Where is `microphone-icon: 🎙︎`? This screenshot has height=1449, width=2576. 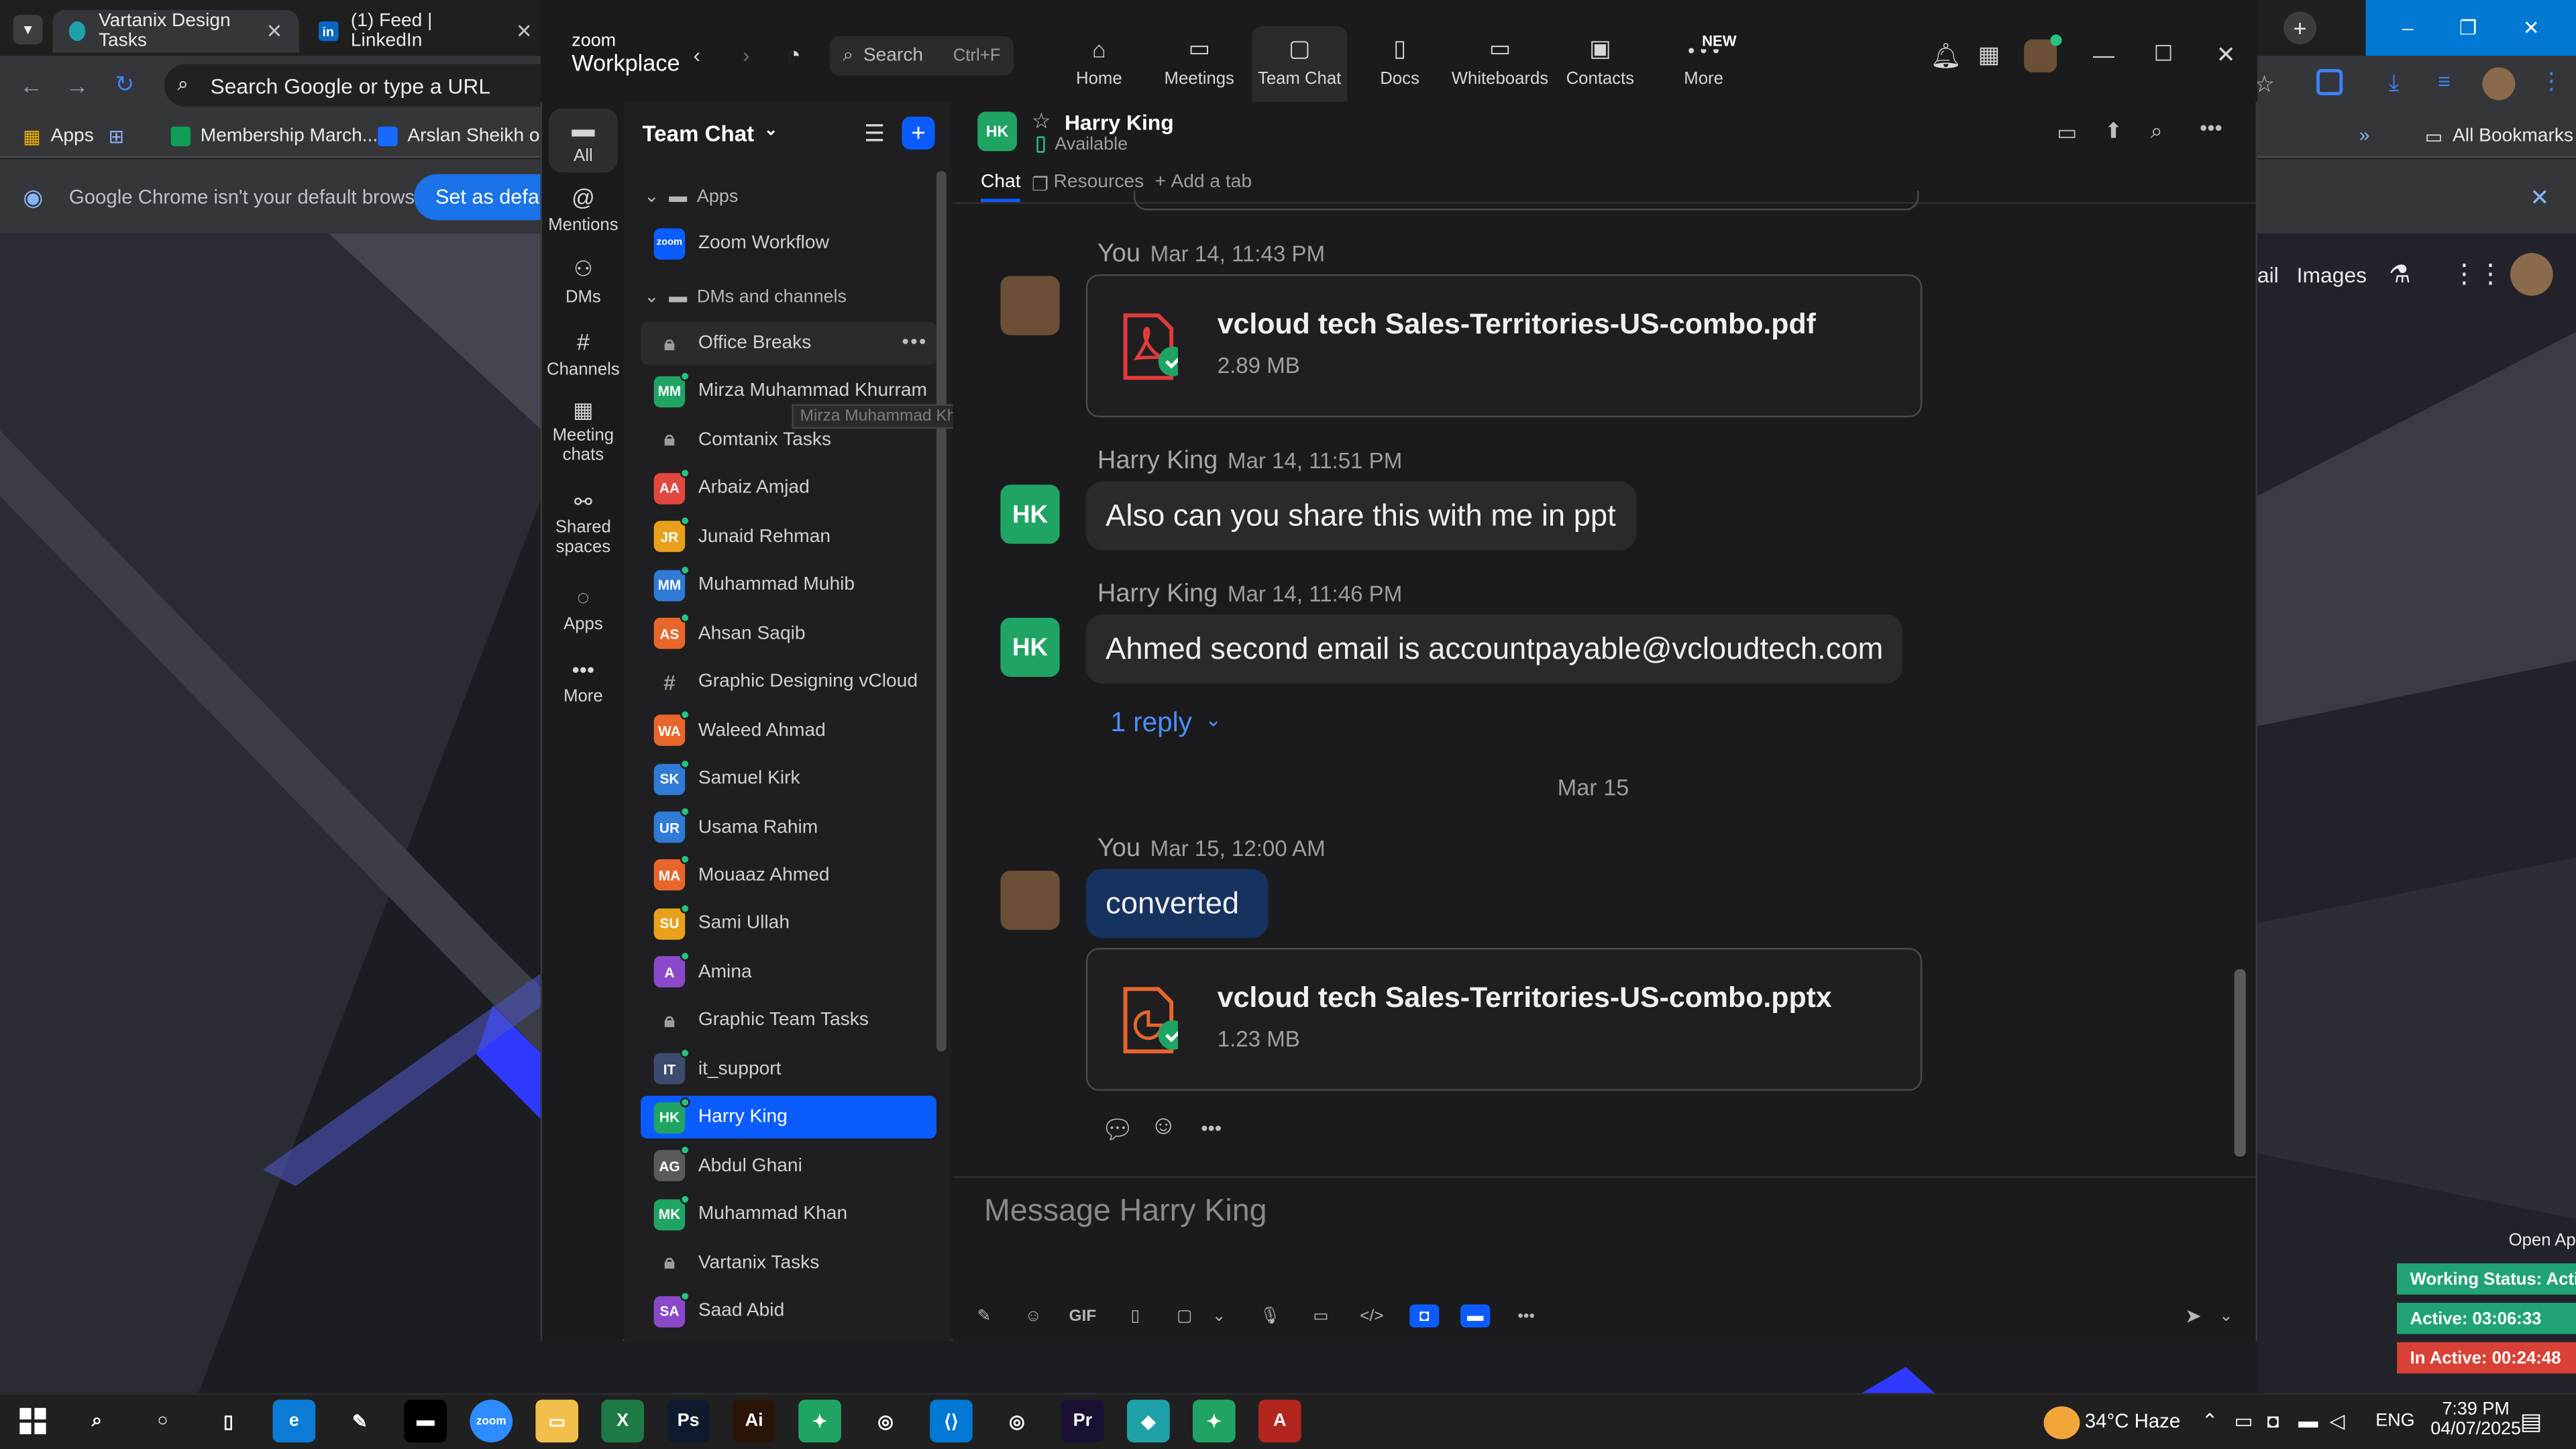 microphone-icon: 🎙︎ is located at coordinates (1270, 1315).